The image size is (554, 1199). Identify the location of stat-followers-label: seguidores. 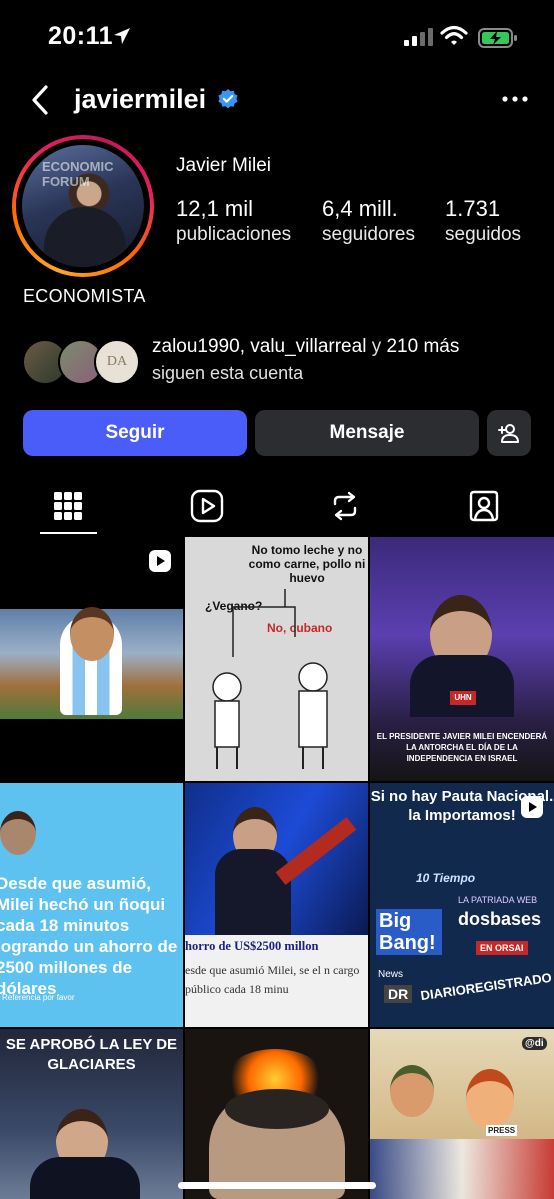
(368, 234).